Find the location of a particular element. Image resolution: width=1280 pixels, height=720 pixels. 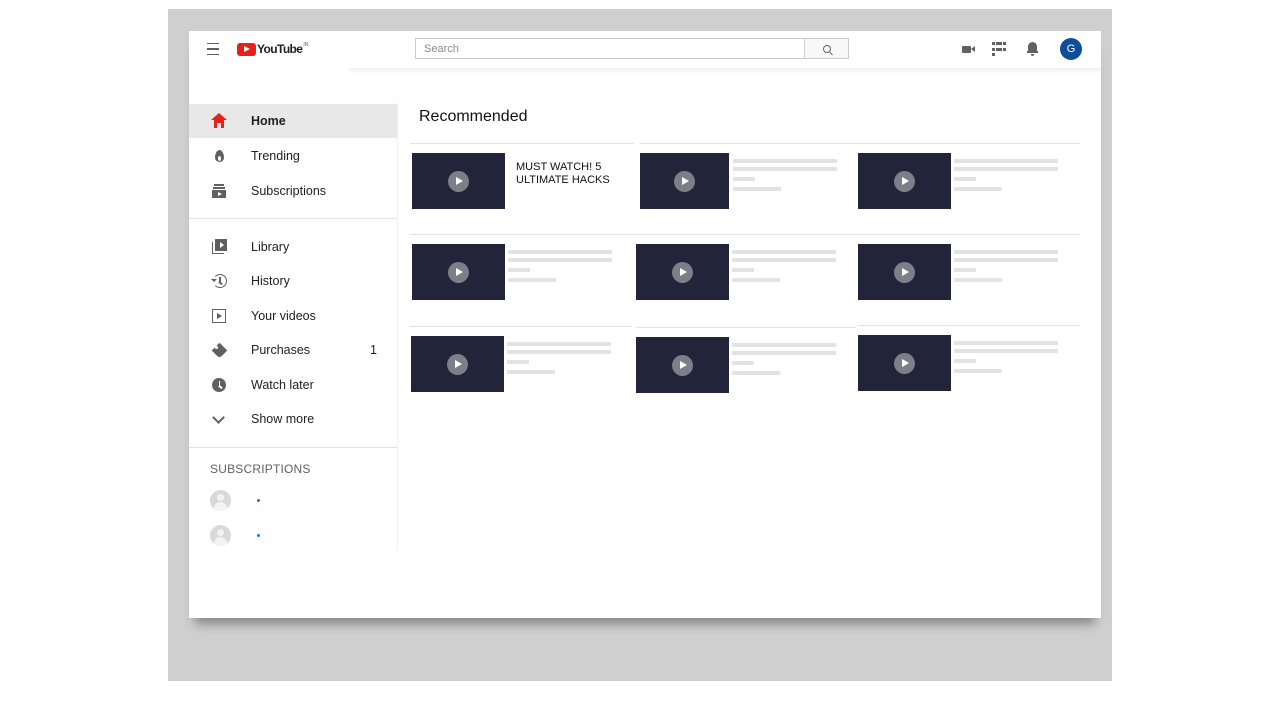

sidebar-item-label: Watch later is located at coordinates (282, 385).